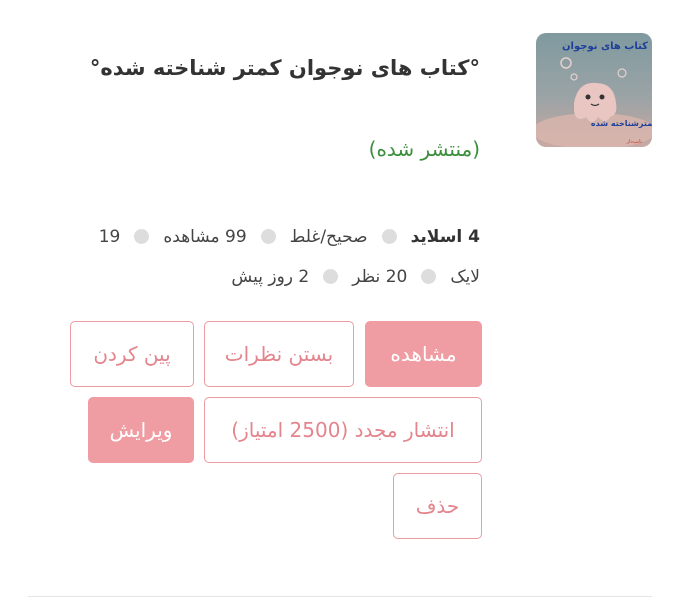 The image size is (680, 600). What do you see at coordinates (634, 142) in the screenshot?
I see `thumbnail-brand-text: تایپ‌دار` at bounding box center [634, 142].